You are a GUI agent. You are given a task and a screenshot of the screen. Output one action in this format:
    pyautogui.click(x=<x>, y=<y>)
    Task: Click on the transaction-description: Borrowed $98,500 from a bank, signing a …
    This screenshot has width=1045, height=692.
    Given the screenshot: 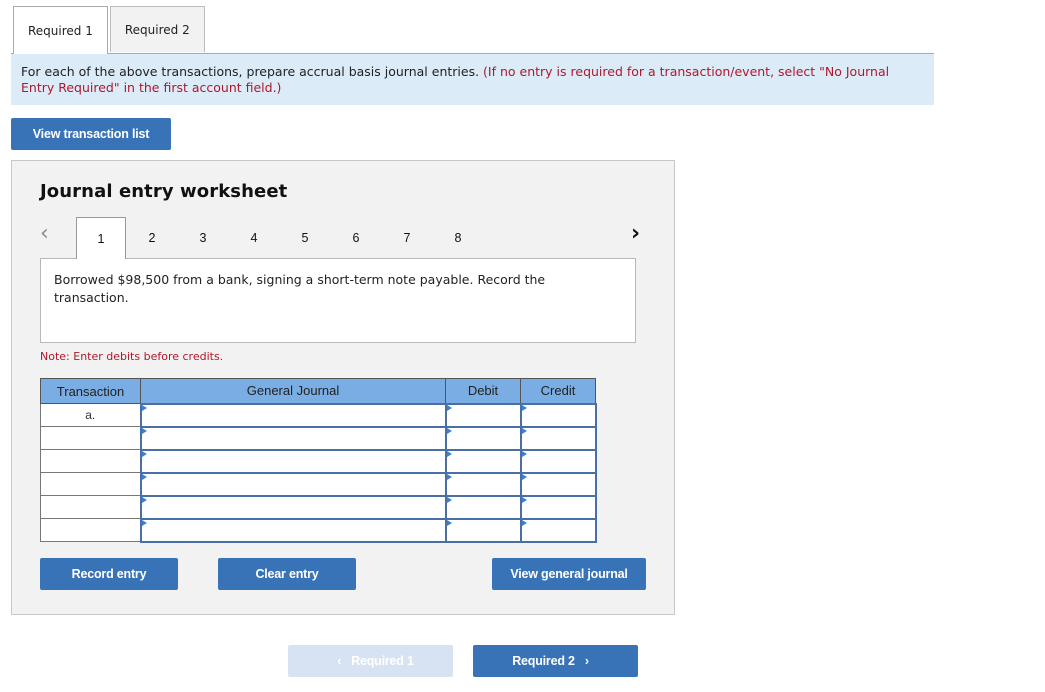 What is the action you would take?
    pyautogui.click(x=338, y=300)
    